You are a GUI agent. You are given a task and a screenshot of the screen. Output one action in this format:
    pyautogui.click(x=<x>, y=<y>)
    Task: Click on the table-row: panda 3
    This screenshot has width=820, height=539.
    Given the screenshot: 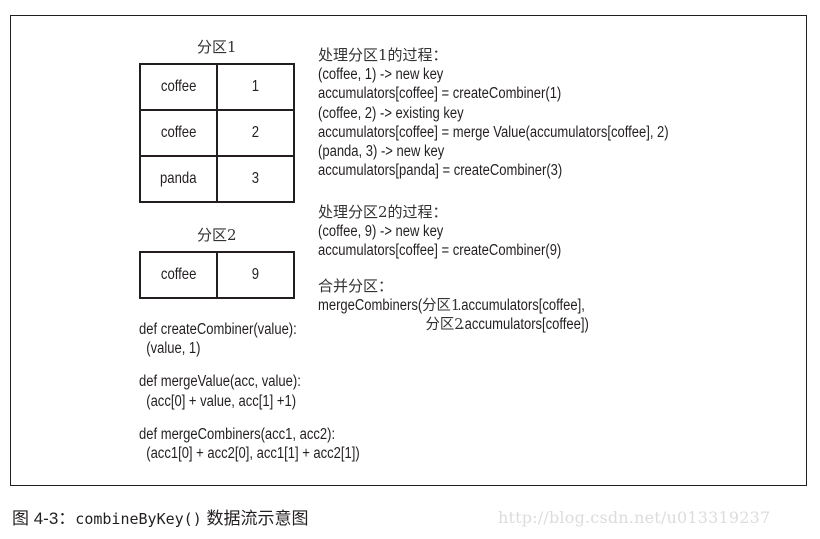 What is the action you would take?
    pyautogui.click(x=217, y=179)
    